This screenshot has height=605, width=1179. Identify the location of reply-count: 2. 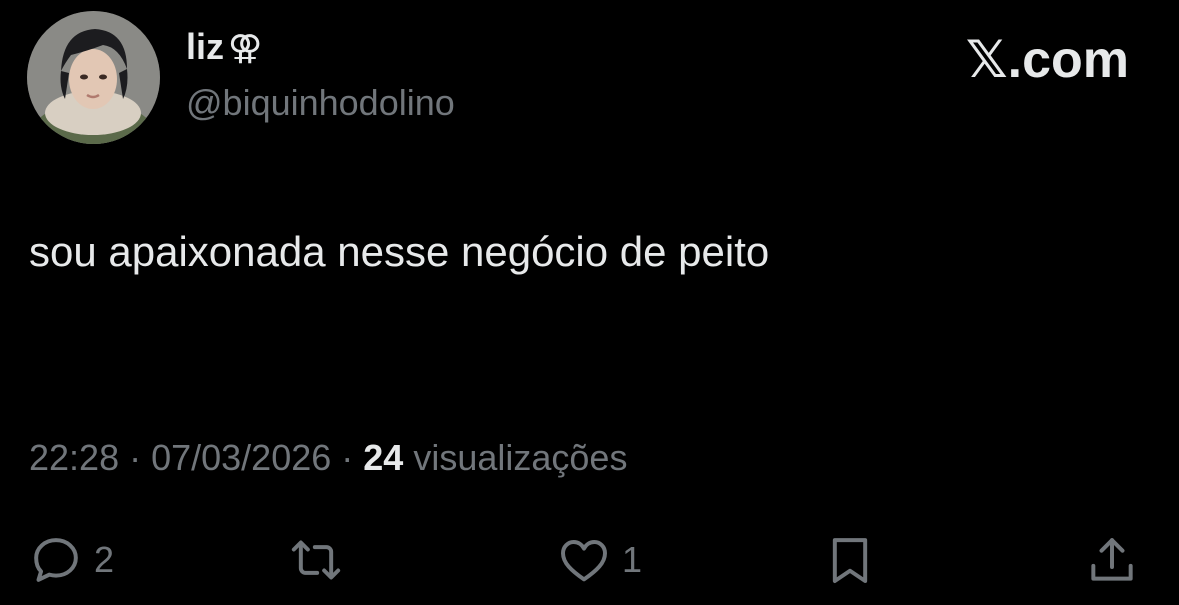
(104, 559).